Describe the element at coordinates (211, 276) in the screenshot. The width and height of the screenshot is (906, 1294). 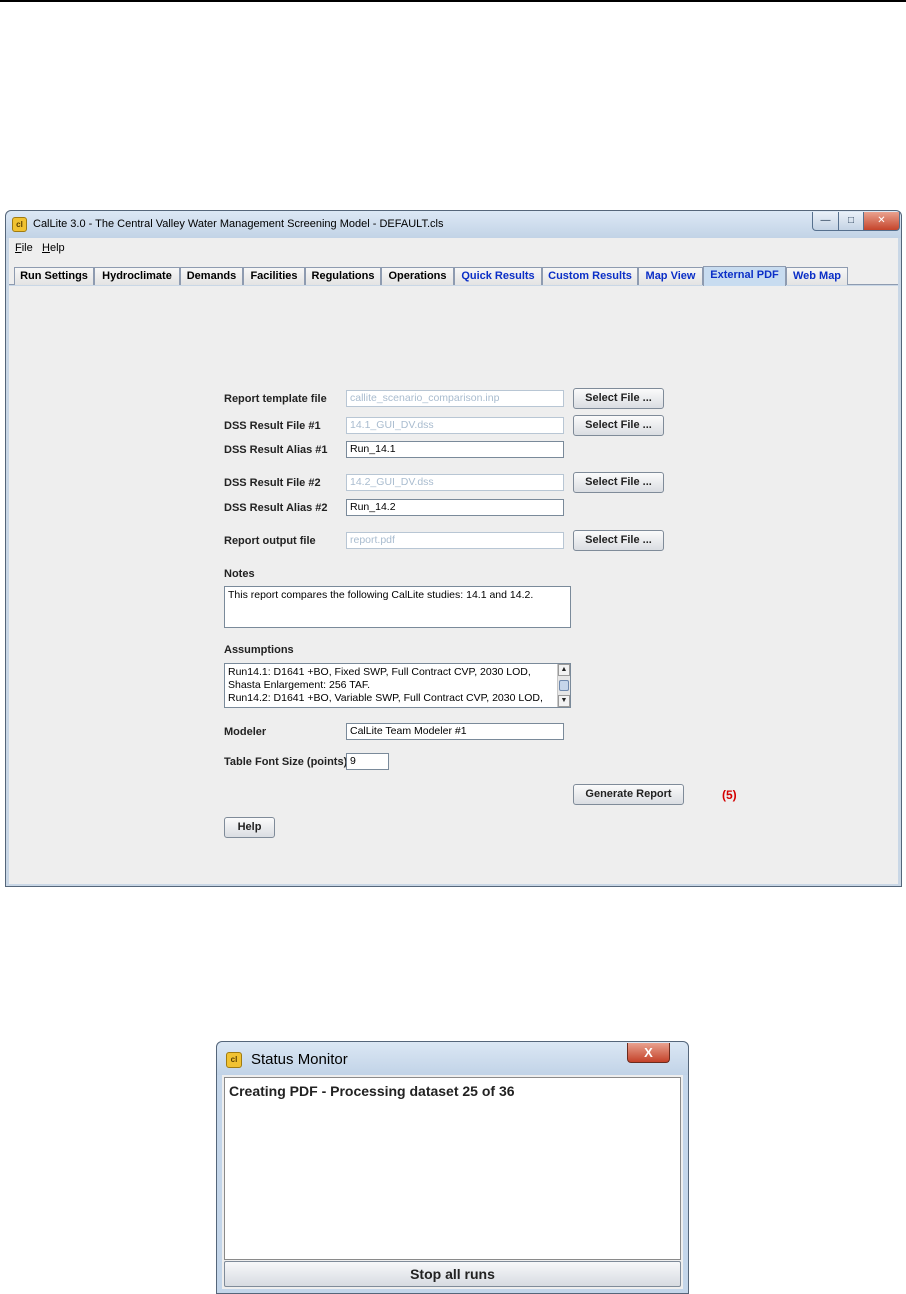
I see `tab-demands: Demands` at that location.